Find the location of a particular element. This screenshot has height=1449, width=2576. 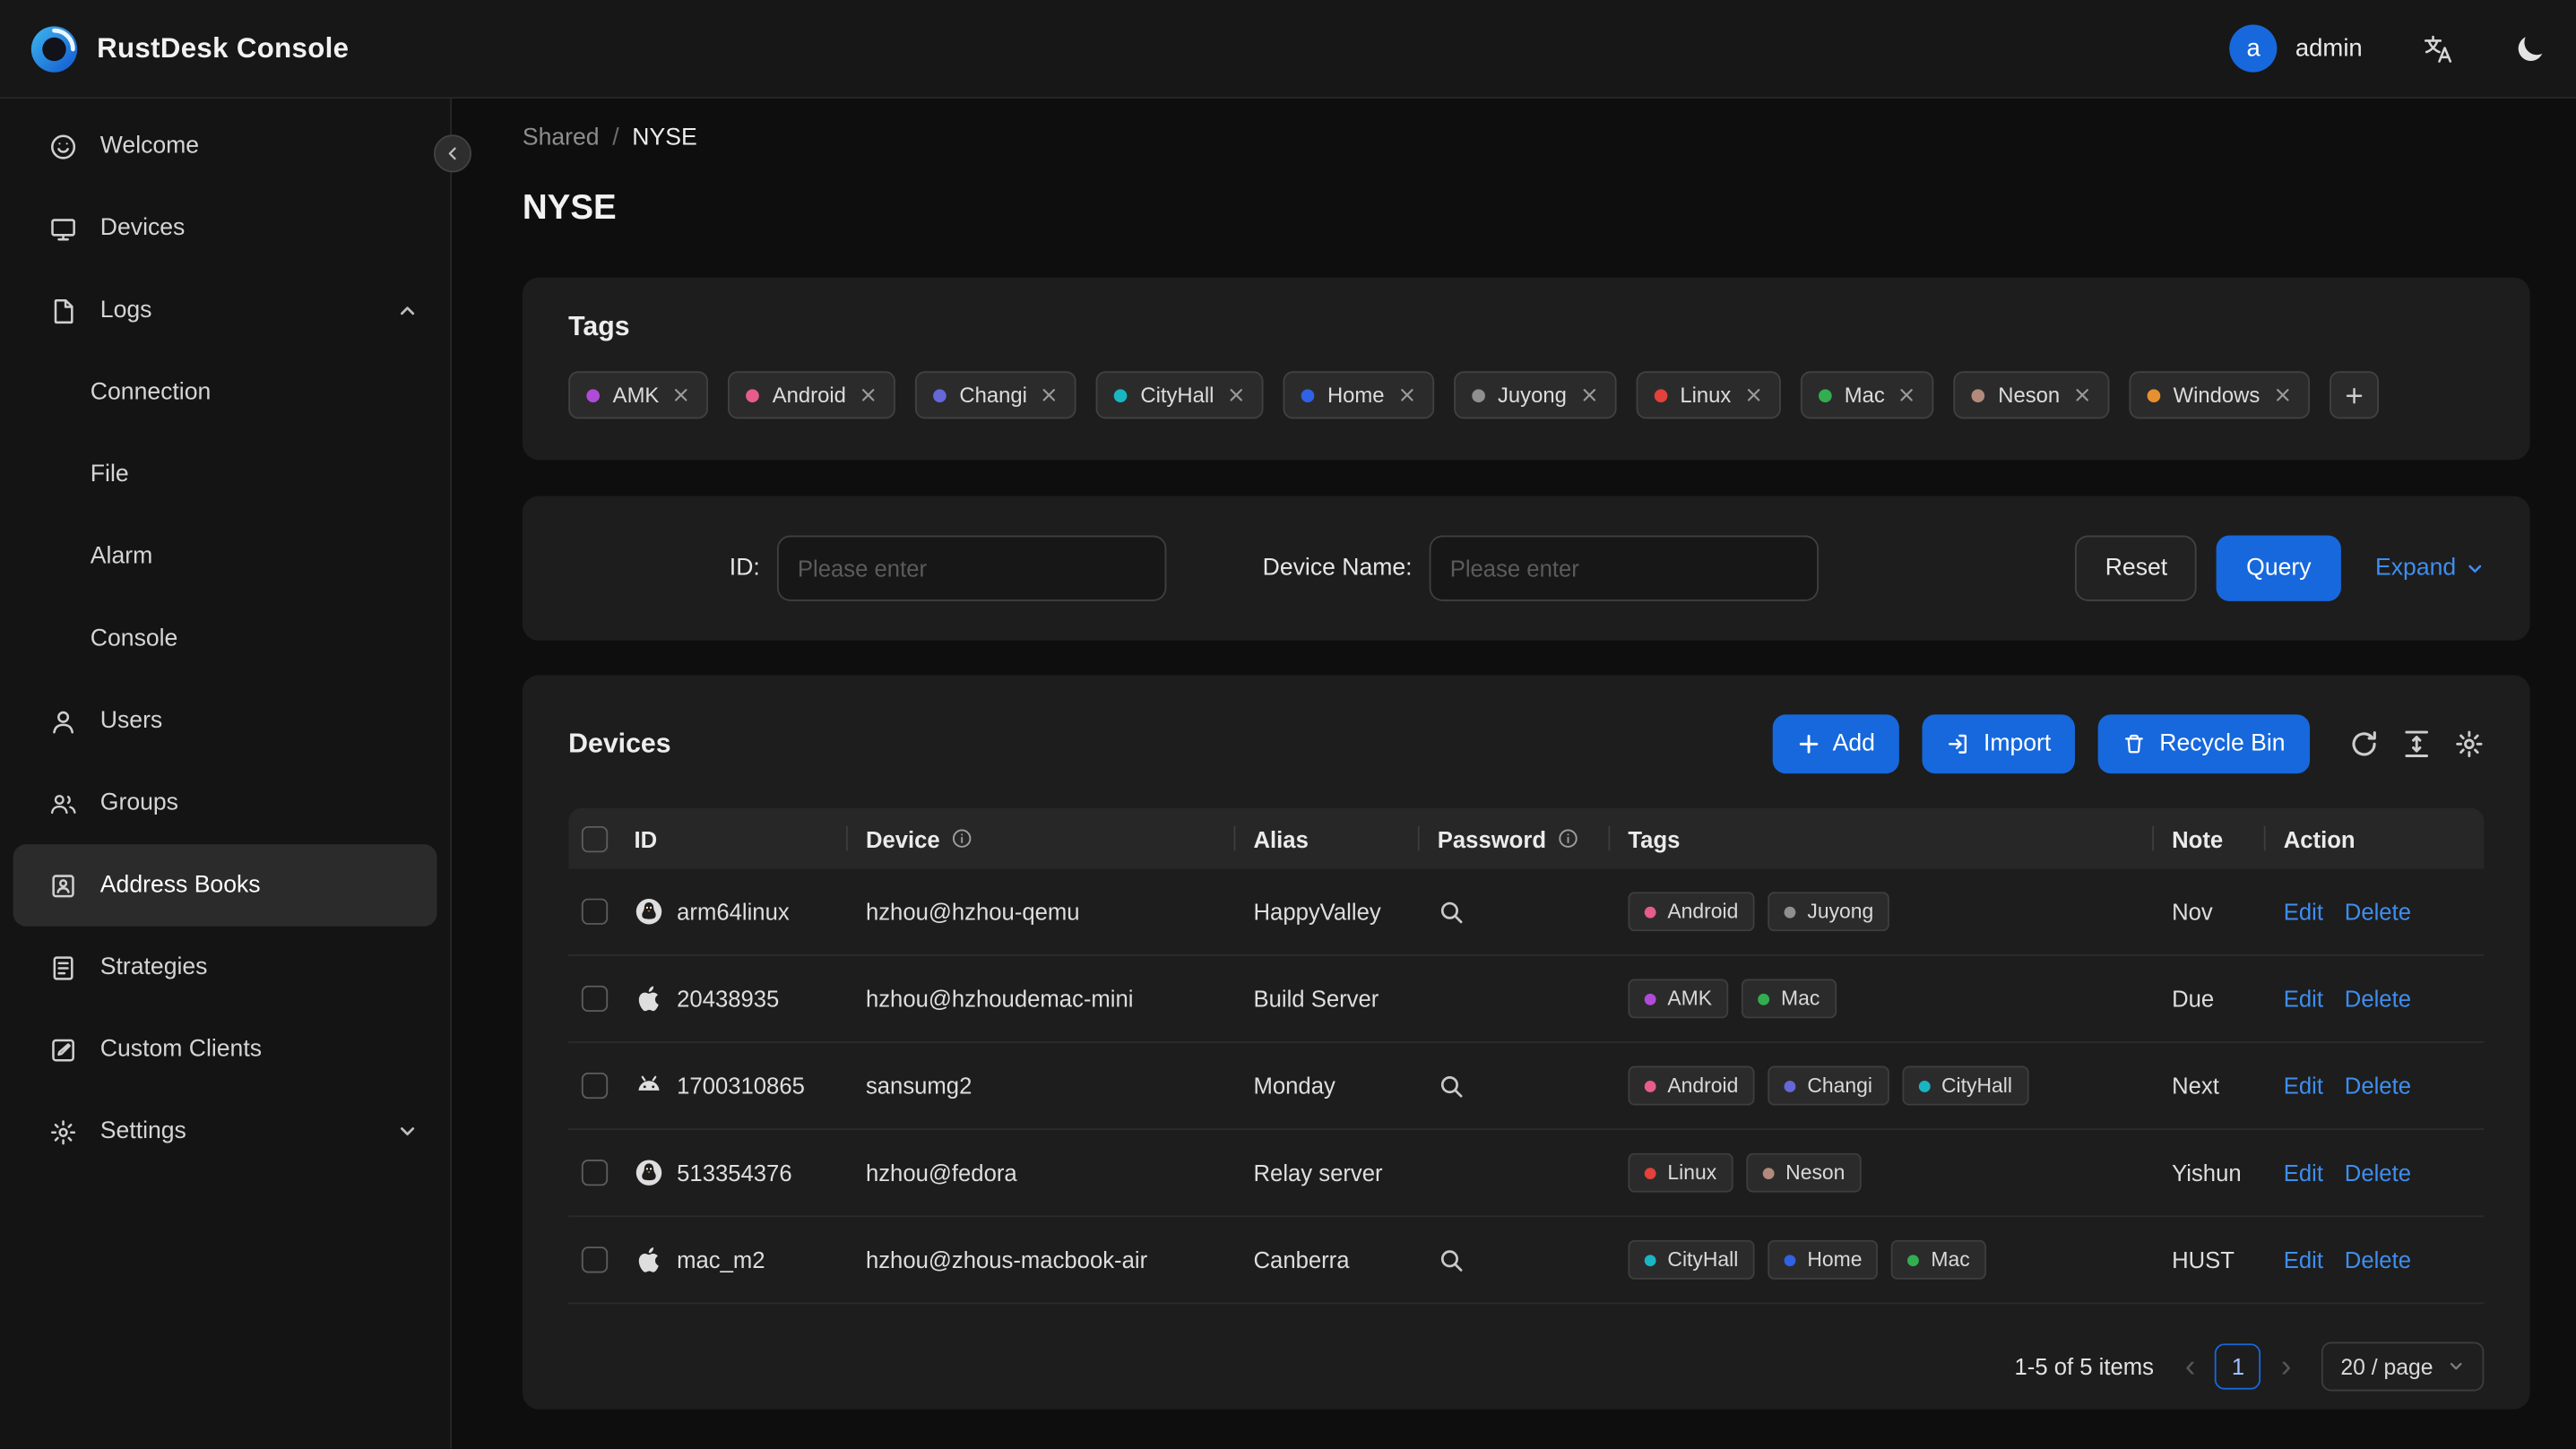

column-header-tags: Tags is located at coordinates (1880, 838).